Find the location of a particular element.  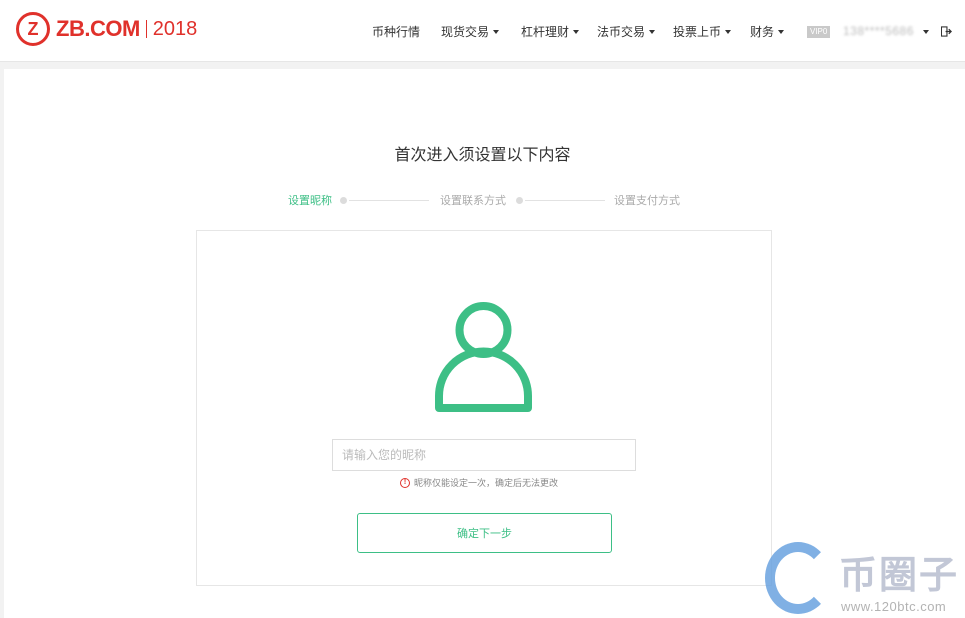

watermark-url: www.120btc.com is located at coordinates (894, 606).